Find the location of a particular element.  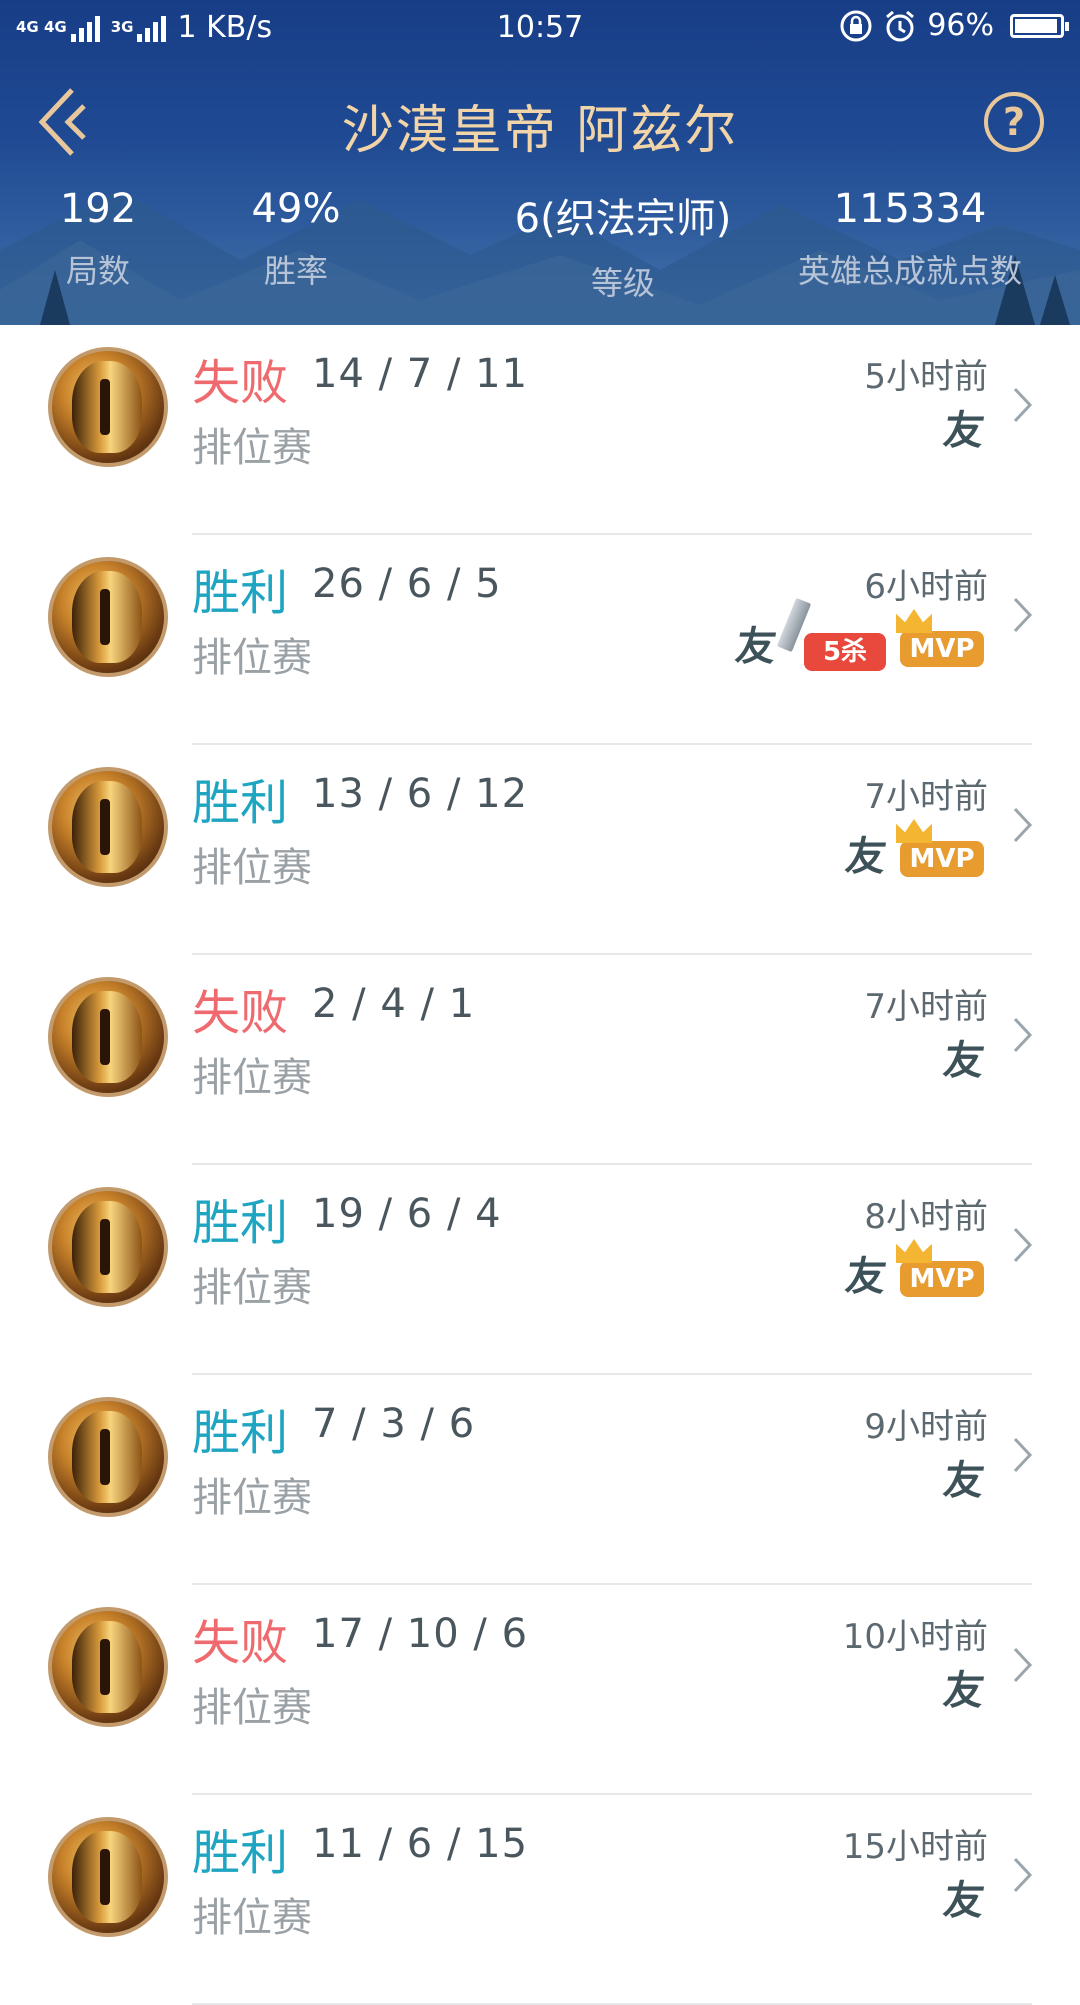

stat-label: 等级 is located at coordinates (622, 283).